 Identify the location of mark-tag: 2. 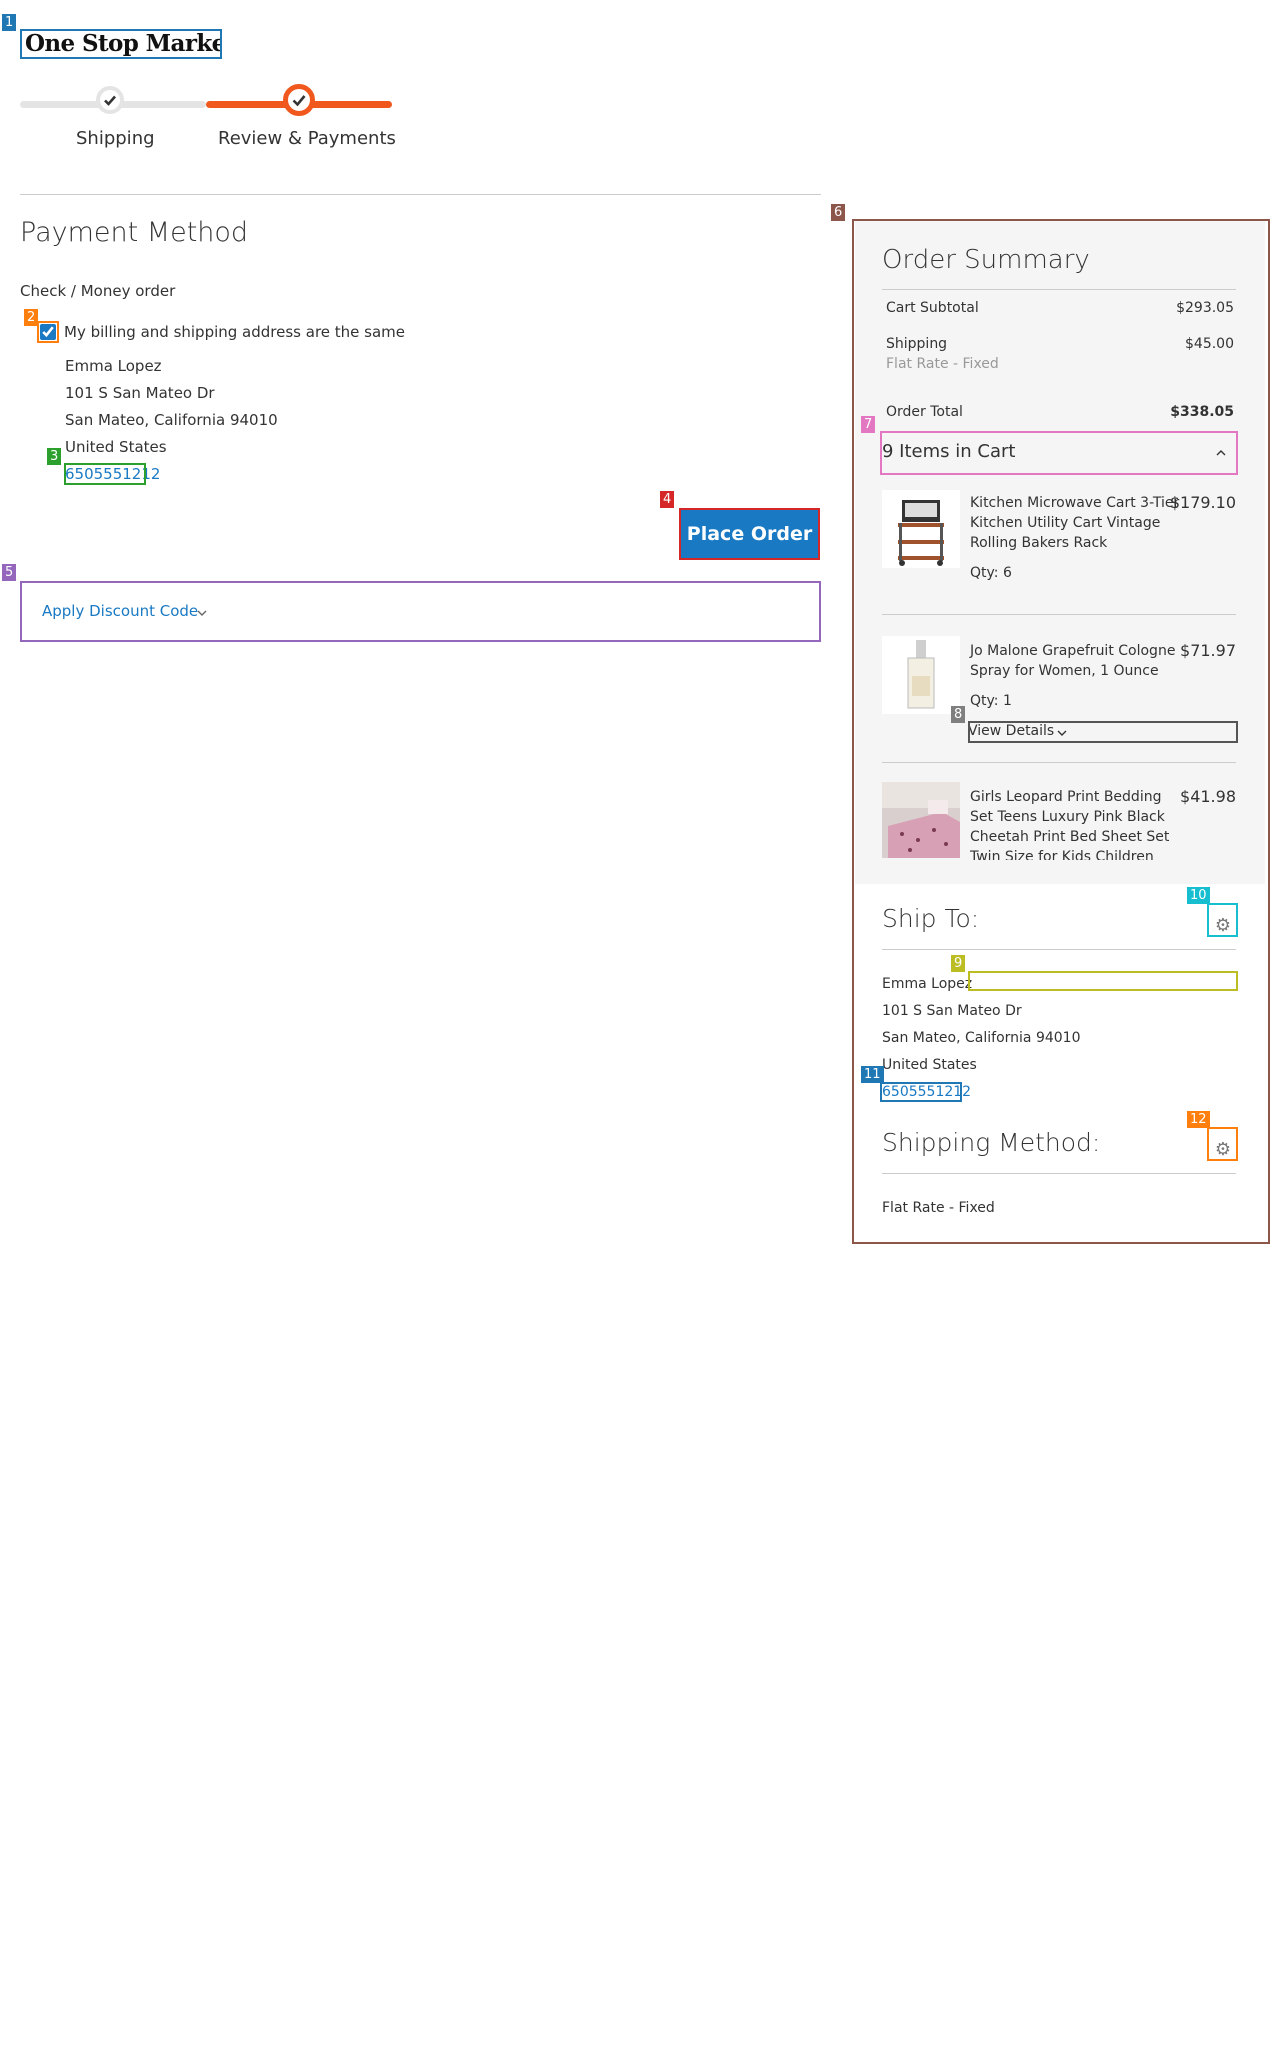
(31, 317).